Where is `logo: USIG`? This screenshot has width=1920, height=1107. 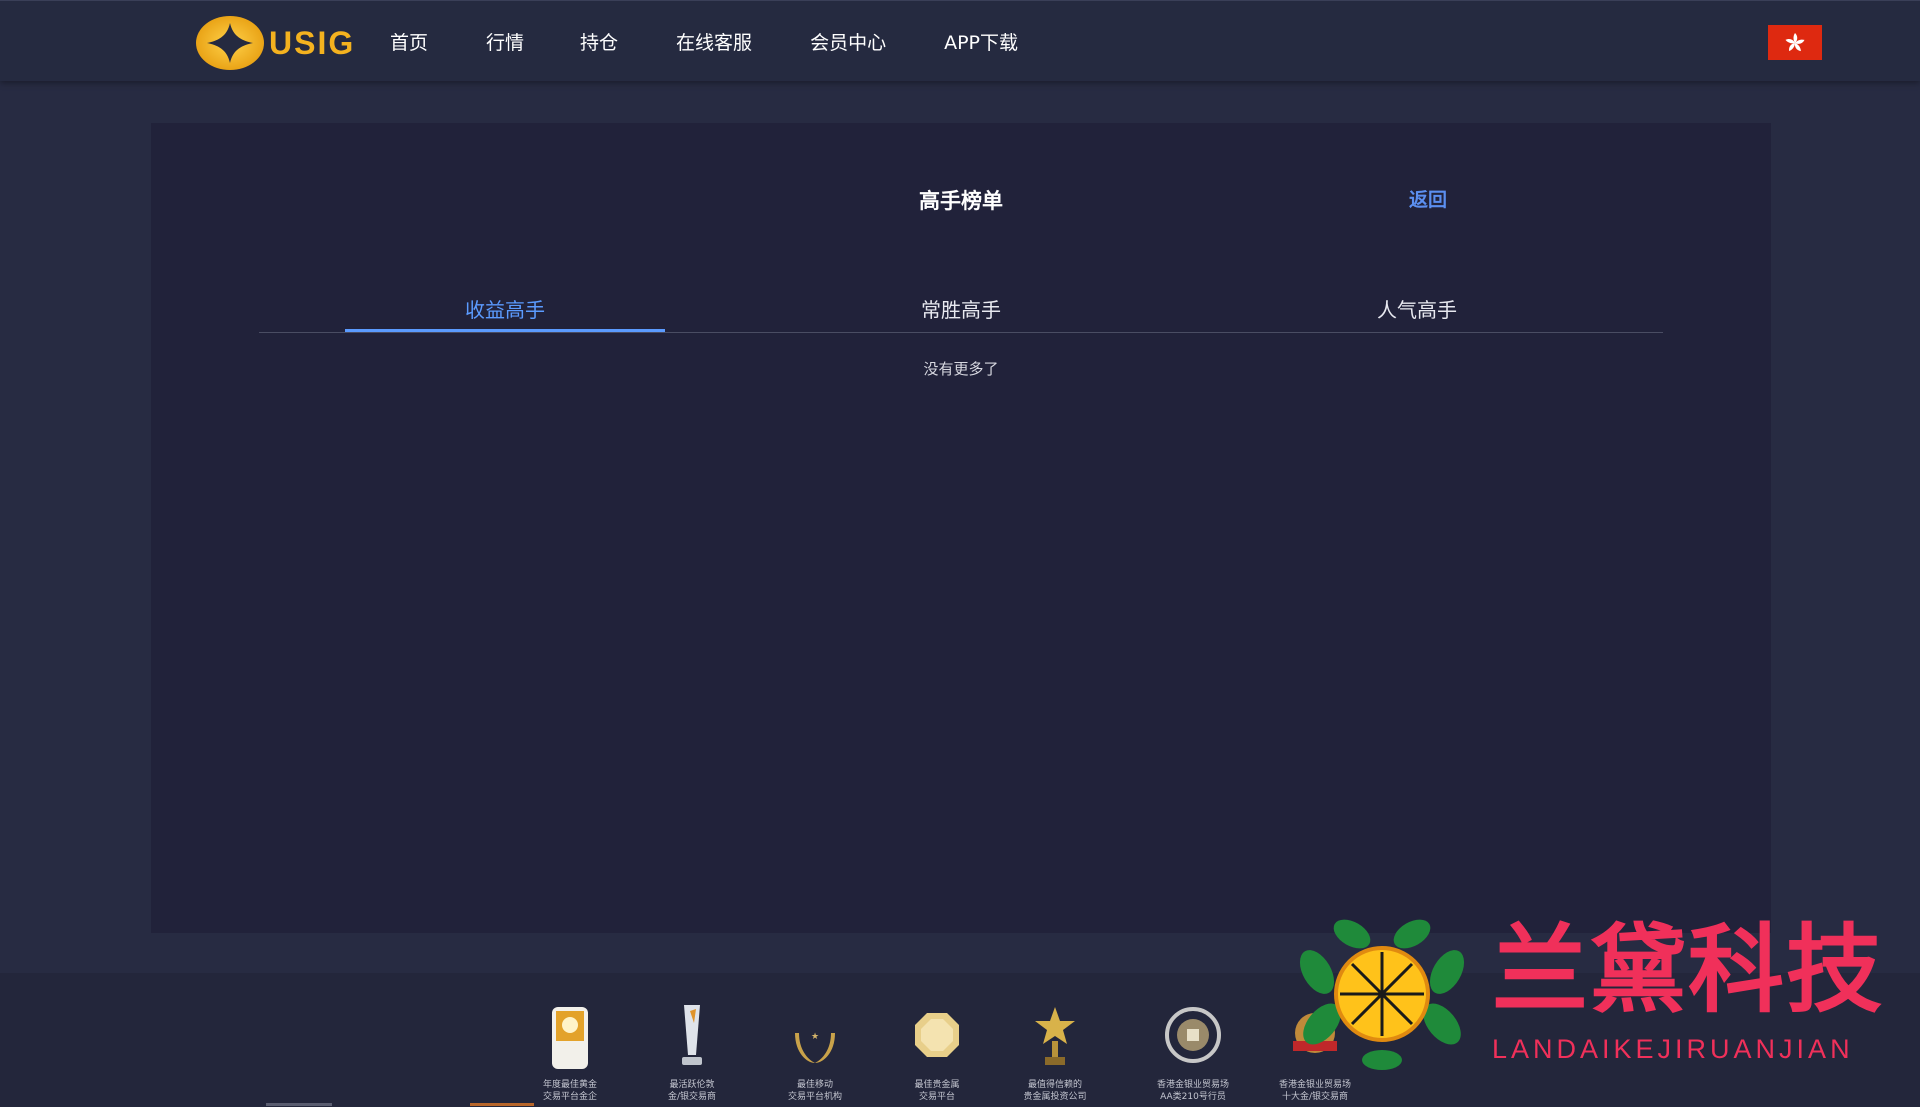 logo: USIG is located at coordinates (275, 43).